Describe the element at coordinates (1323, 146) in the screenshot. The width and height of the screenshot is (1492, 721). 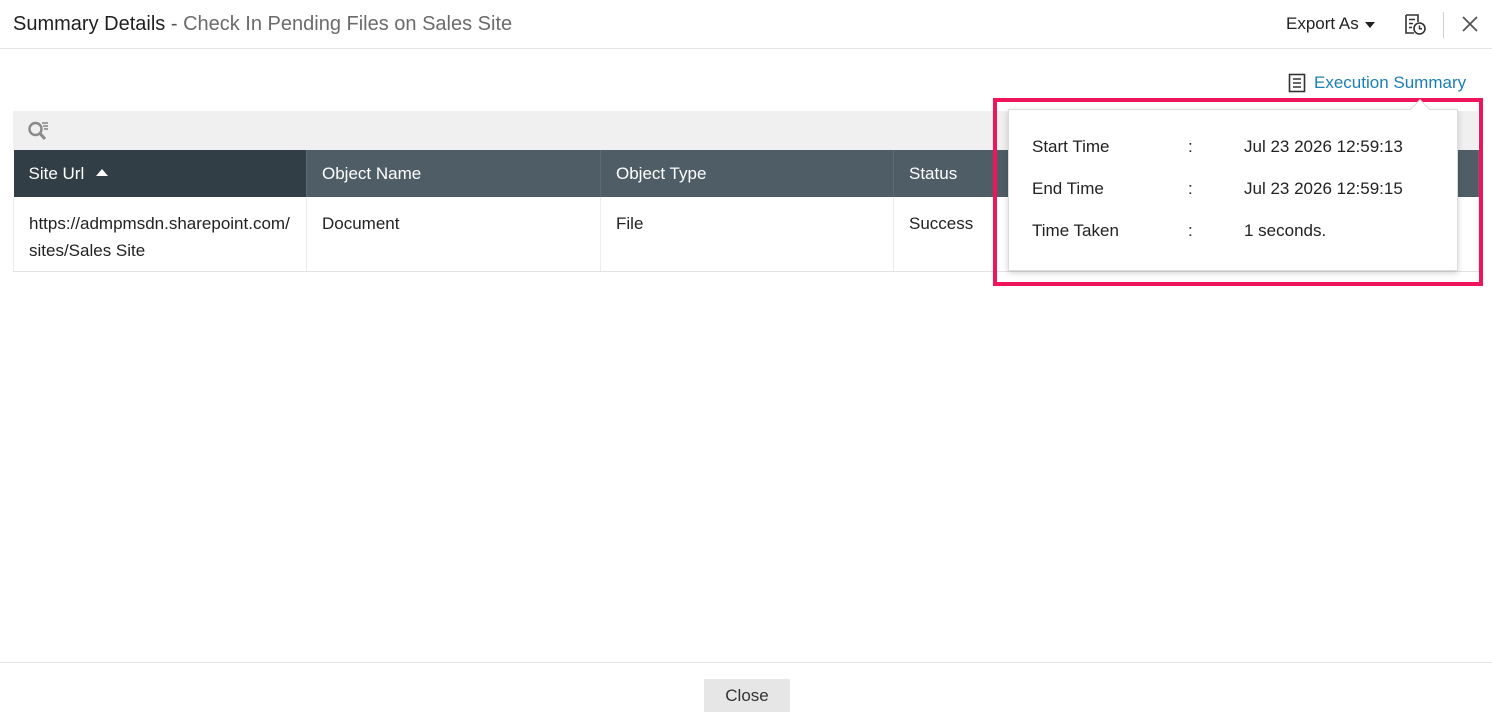
I see `summary-value: Jul 23 2026 12:59:13` at that location.